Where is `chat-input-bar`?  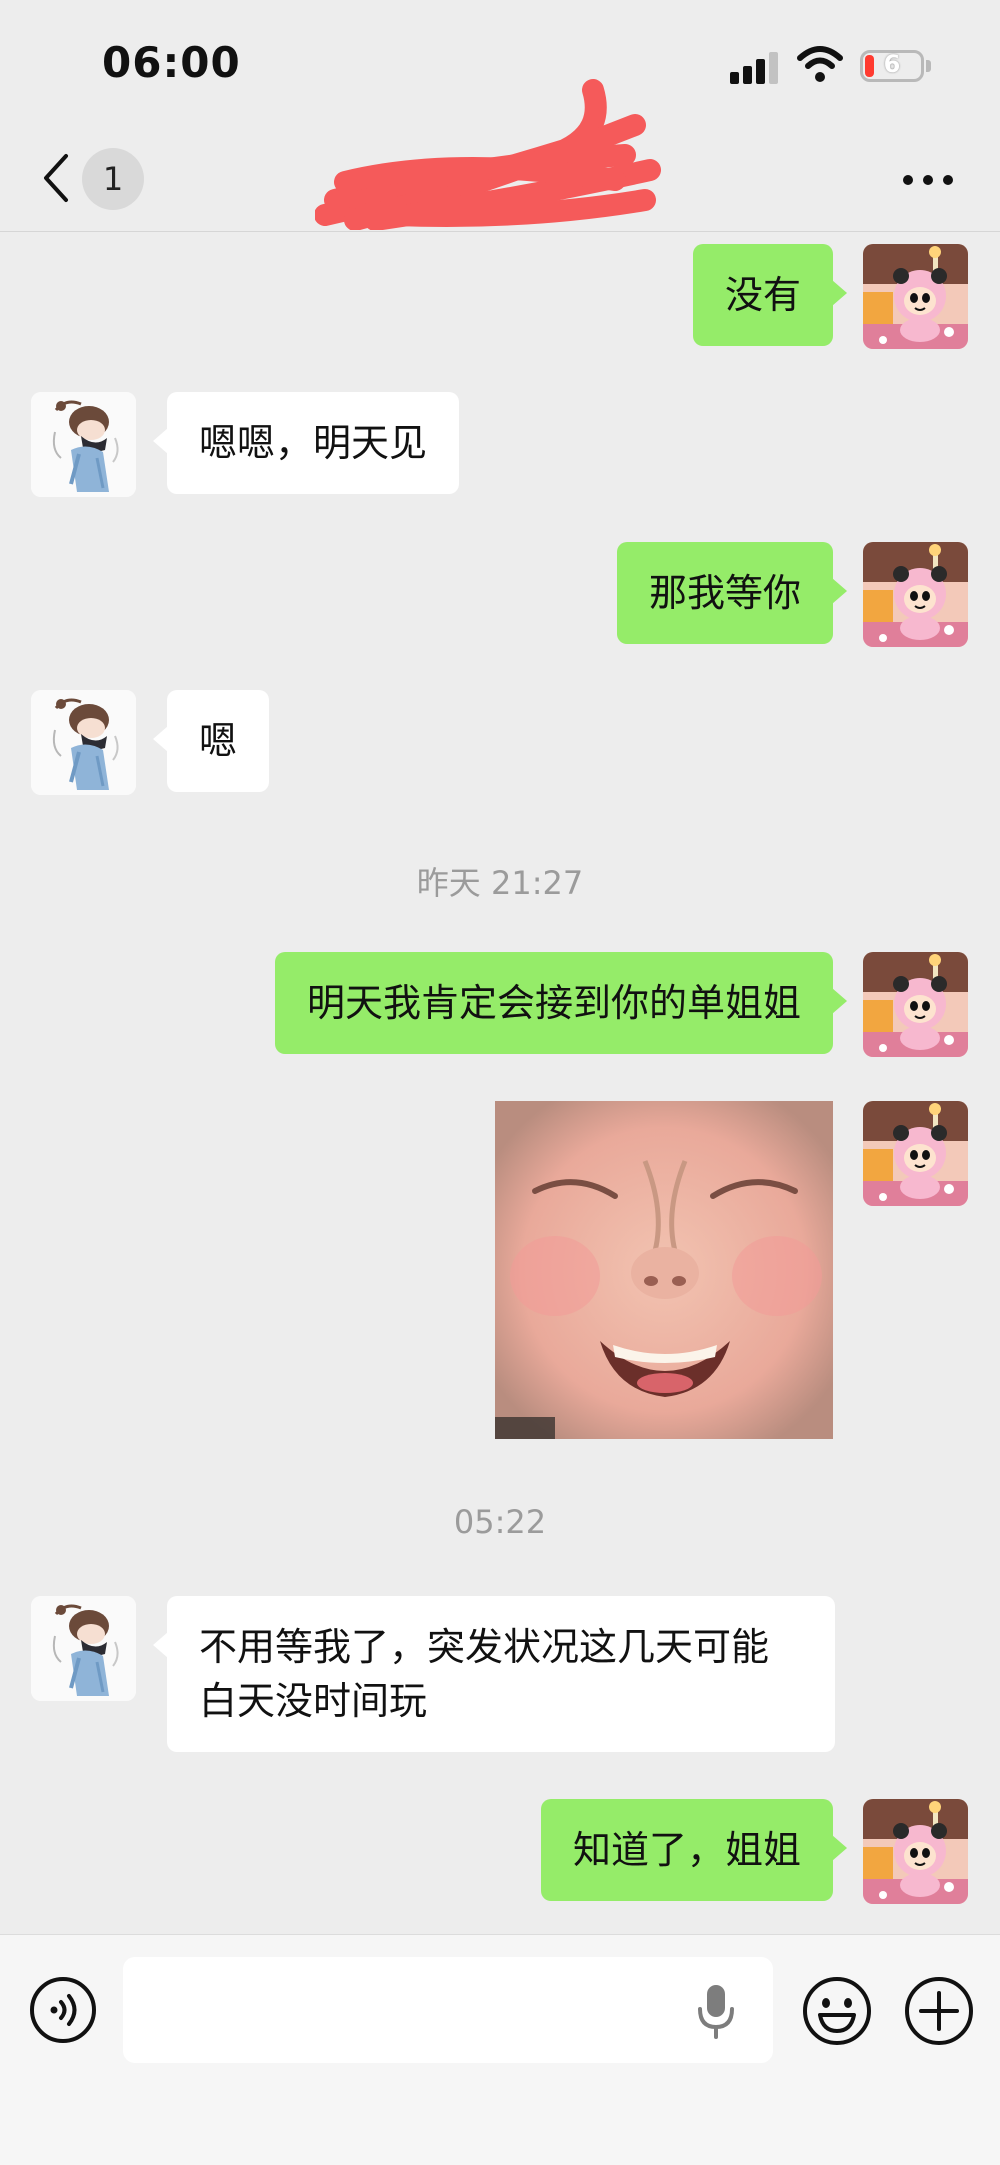
chat-input-bar is located at coordinates (500, 2049).